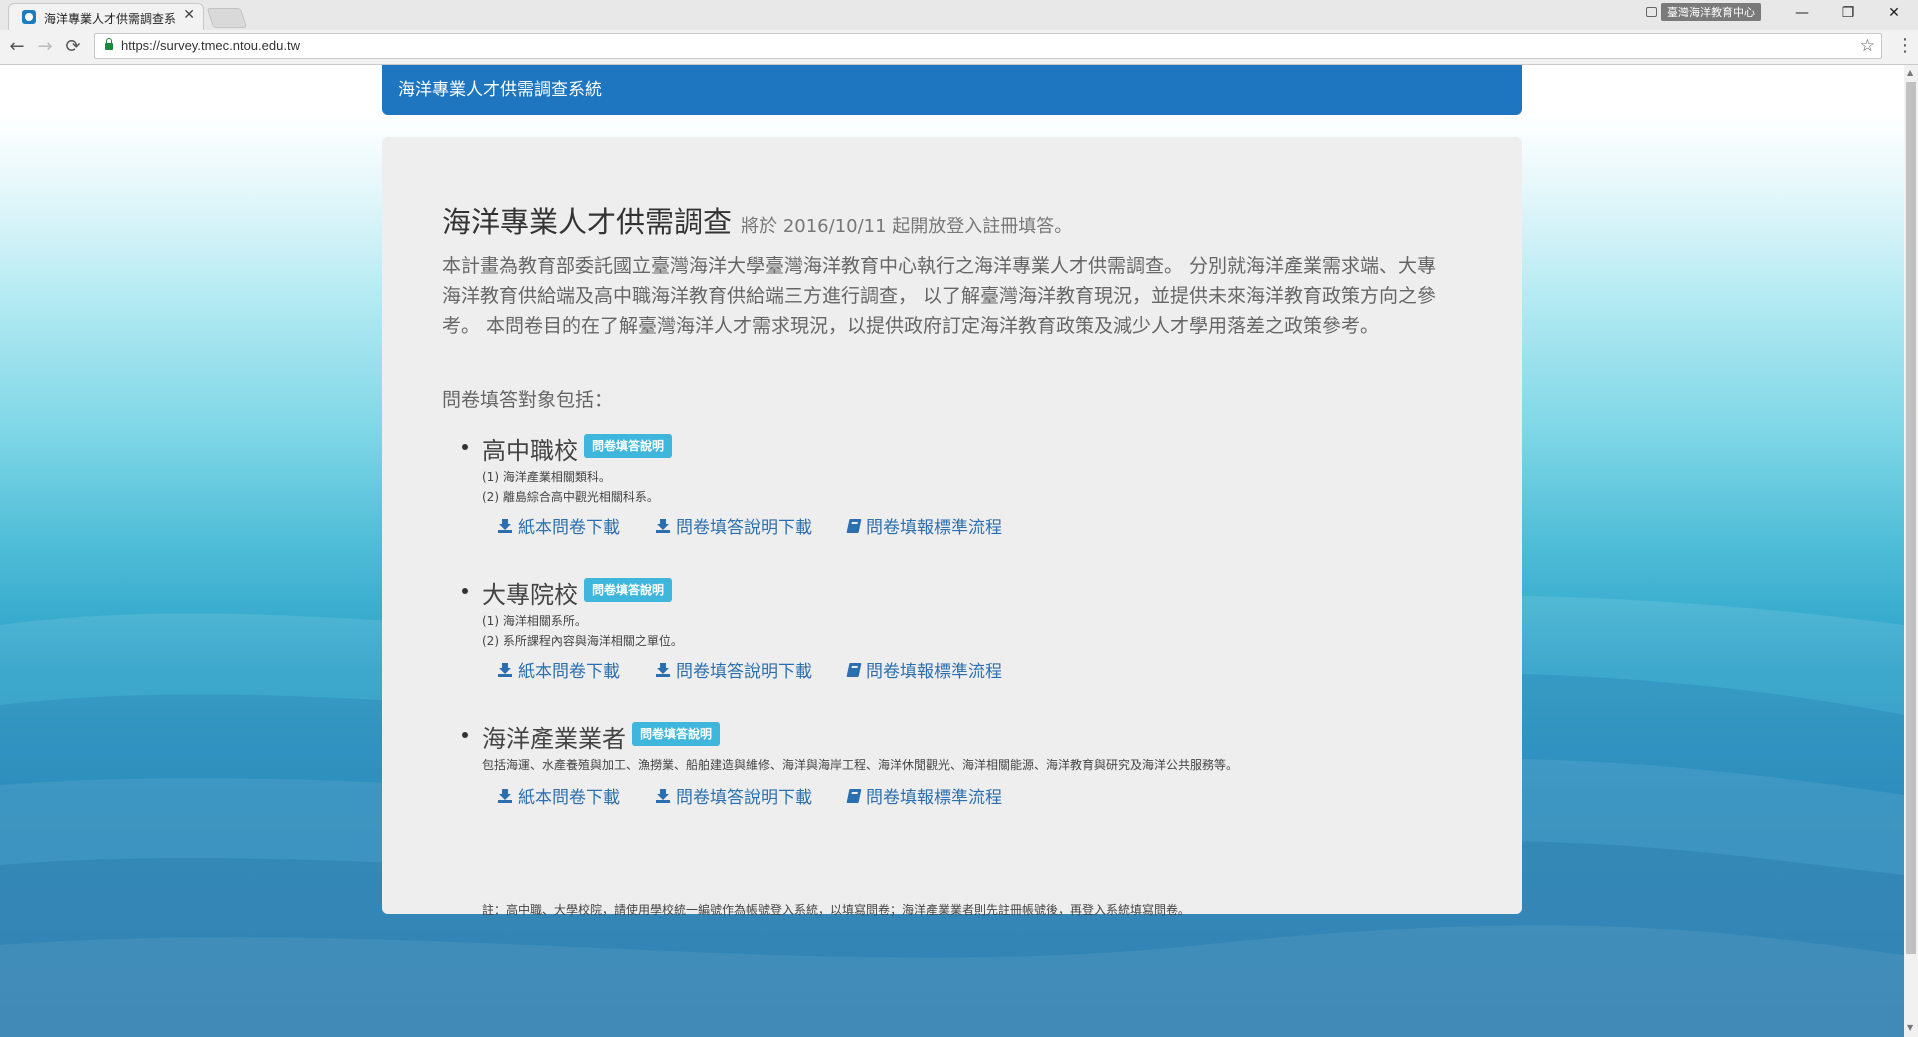 Image resolution: width=1918 pixels, height=1037 pixels. Describe the element at coordinates (1711, 12) in the screenshot. I see `profile-name: 臺灣海洋教育中心` at that location.